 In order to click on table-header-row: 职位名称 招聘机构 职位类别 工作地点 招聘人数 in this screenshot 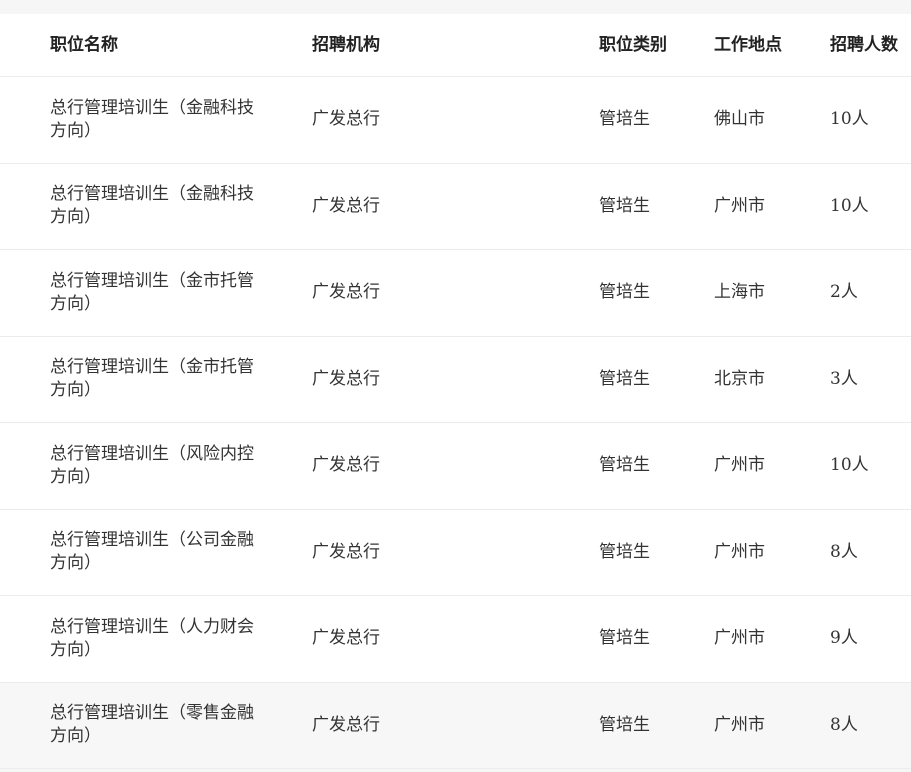, I will do `click(455, 45)`.